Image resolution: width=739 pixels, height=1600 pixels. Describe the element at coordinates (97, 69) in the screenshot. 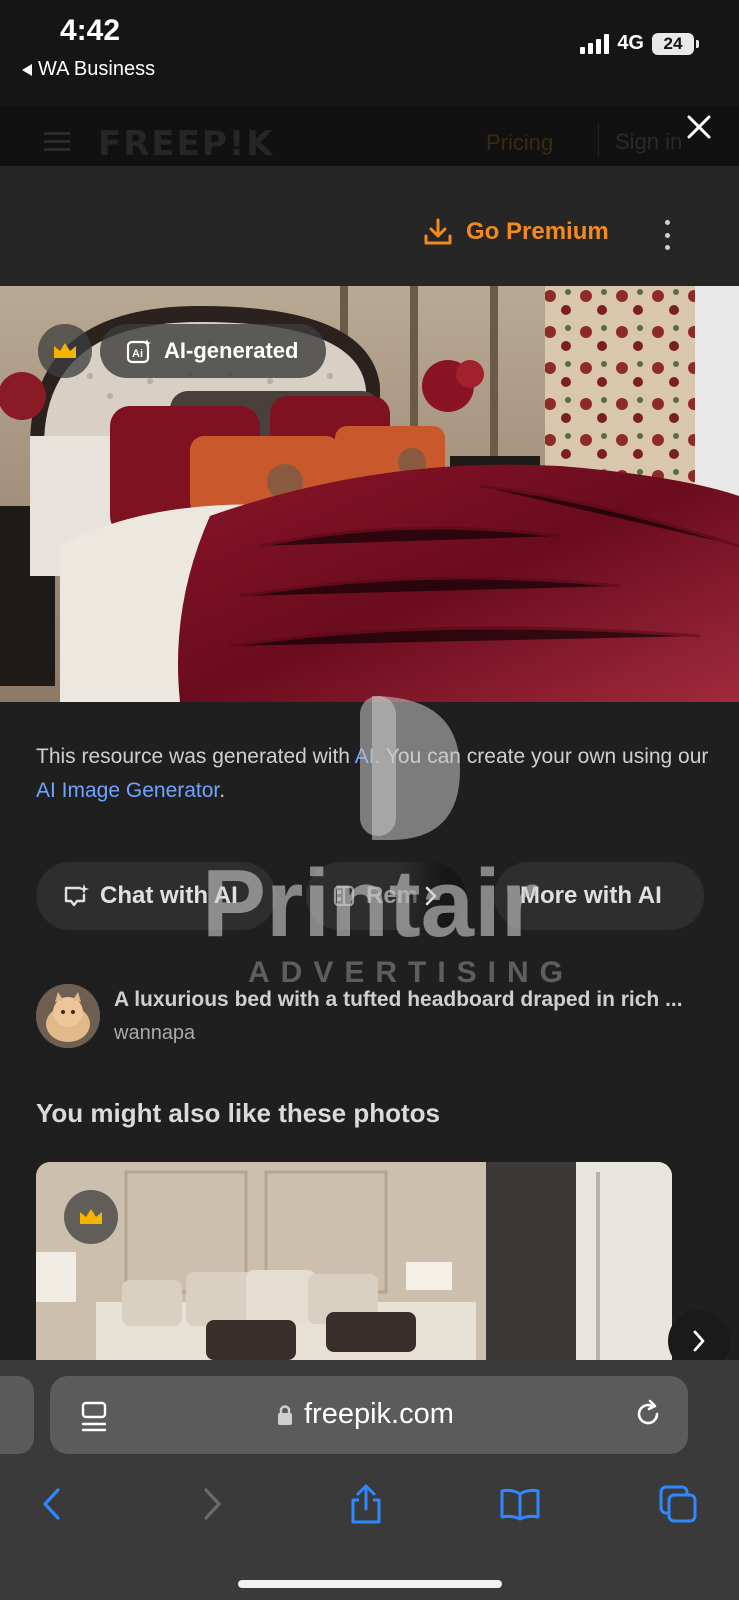

I see `back-app-label: WA Business` at that location.